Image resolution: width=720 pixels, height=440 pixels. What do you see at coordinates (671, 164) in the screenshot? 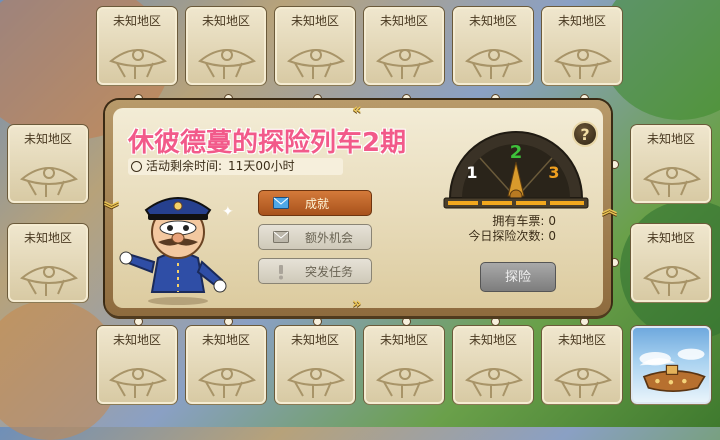
I see `map-tile-right-1: 未知地区` at bounding box center [671, 164].